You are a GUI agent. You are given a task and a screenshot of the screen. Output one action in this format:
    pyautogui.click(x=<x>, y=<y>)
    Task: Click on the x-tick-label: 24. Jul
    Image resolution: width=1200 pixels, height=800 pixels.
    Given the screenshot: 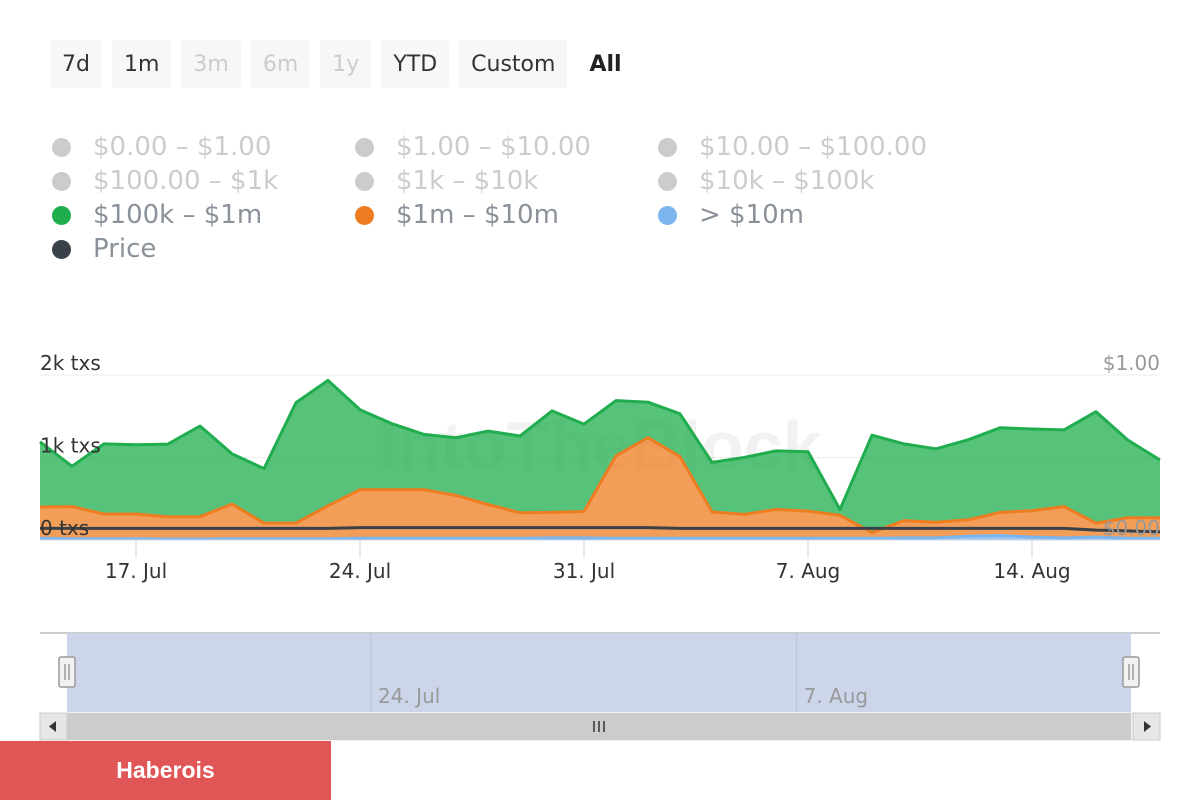 What is the action you would take?
    pyautogui.click(x=360, y=571)
    